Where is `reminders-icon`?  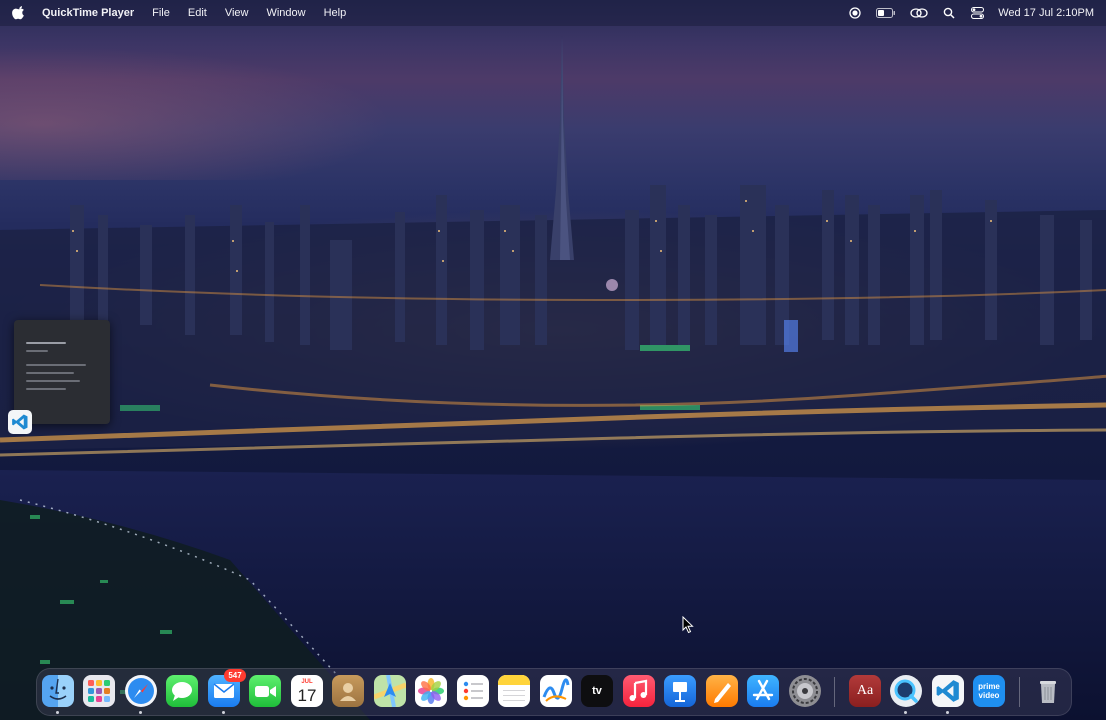
reminders-icon is located at coordinates (473, 691).